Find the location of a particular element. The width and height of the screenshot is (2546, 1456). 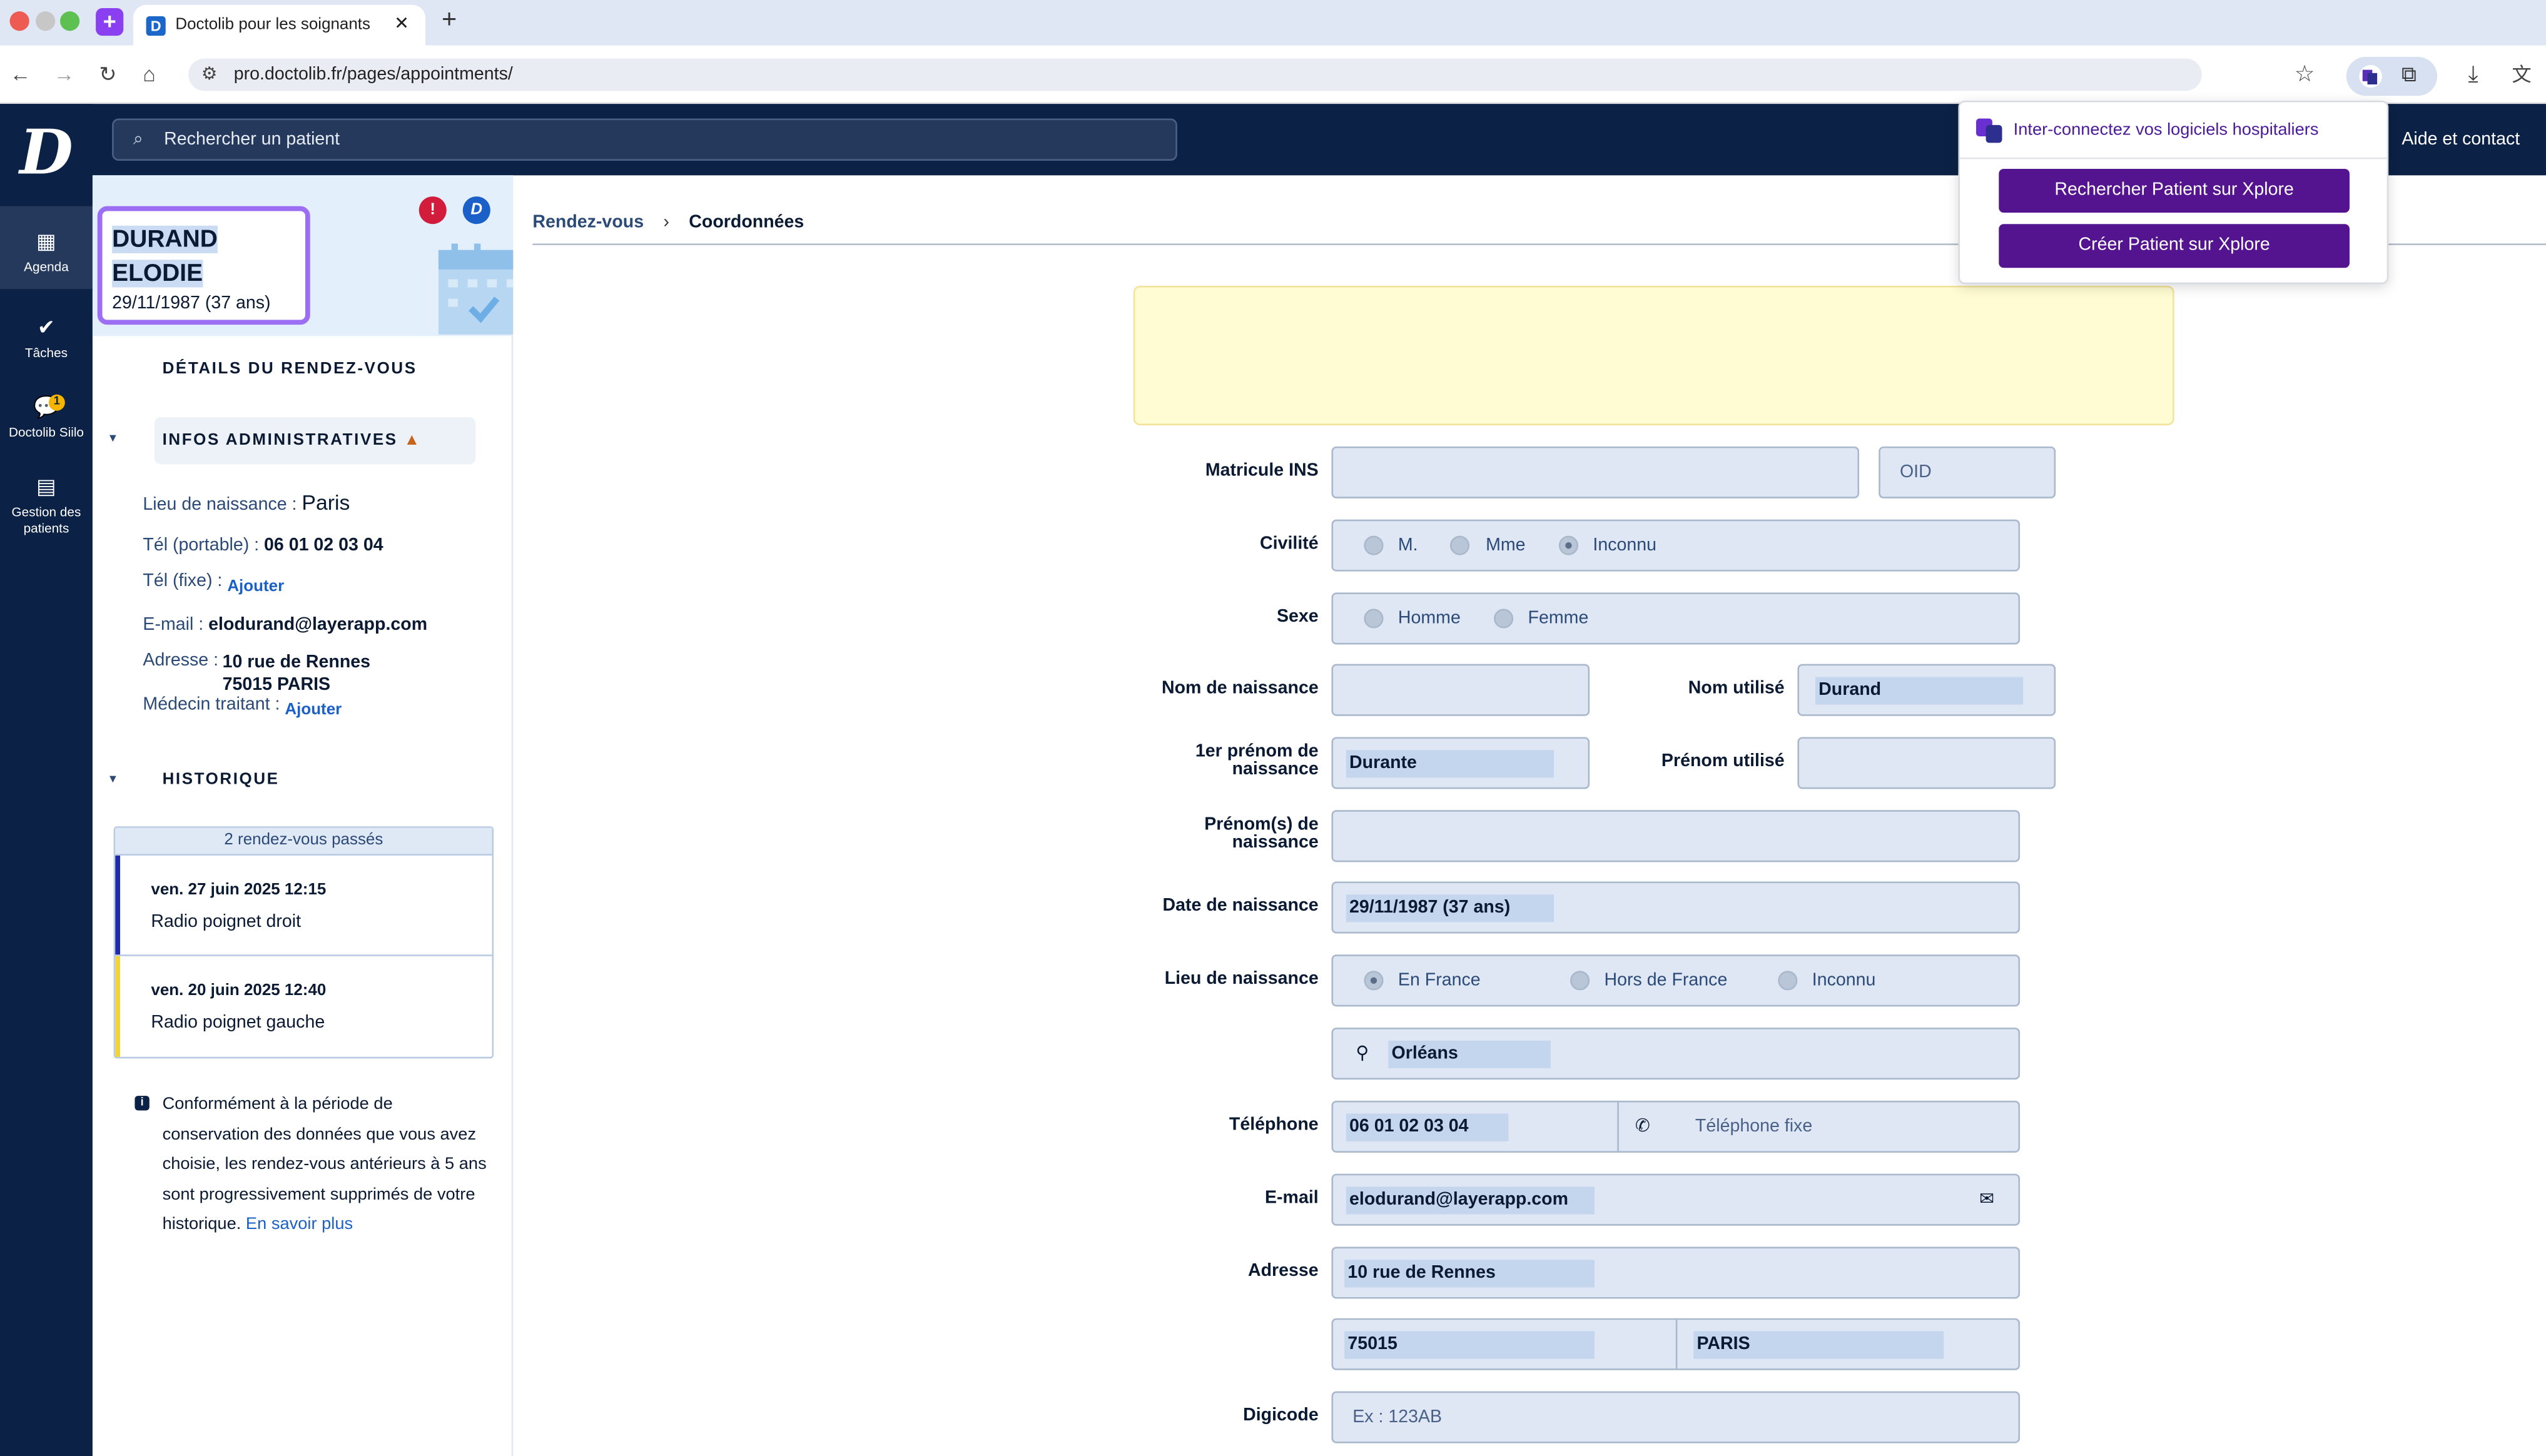

site-settings-icon: ⚙ is located at coordinates (209, 74).